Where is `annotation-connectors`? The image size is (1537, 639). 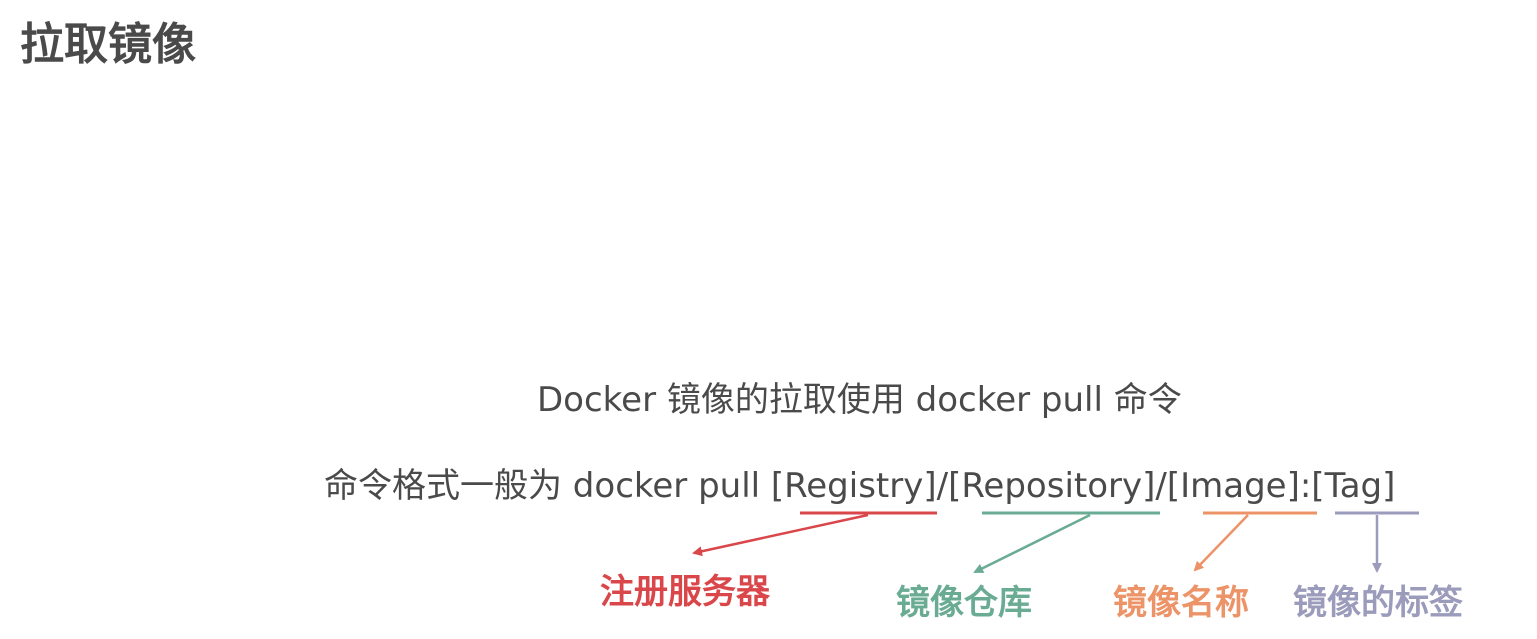 annotation-connectors is located at coordinates (1055, 542).